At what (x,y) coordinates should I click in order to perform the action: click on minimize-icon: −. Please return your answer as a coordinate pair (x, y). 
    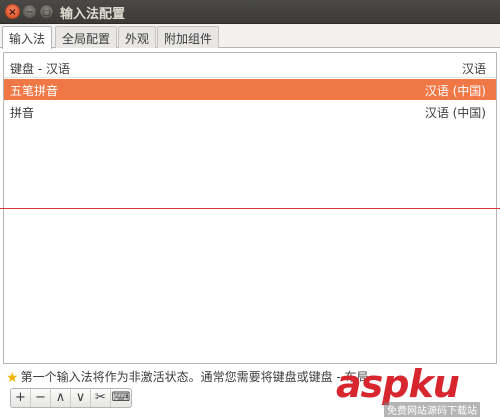
    Looking at the image, I should click on (29, 11).